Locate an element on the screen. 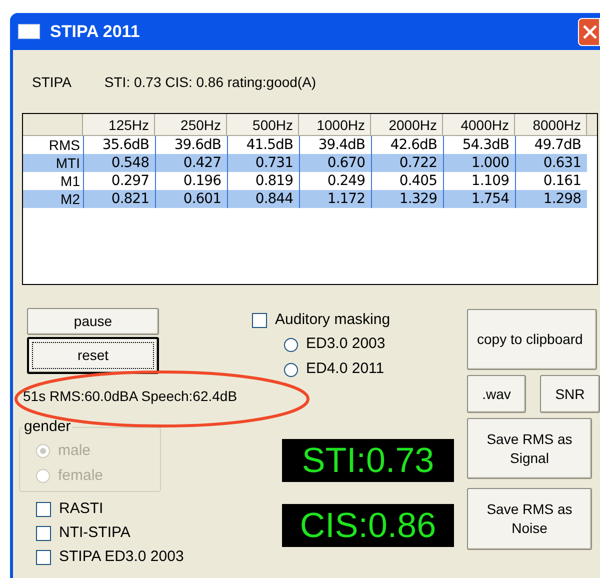 Image resolution: width=600 pixels, height=578 pixels. table-cell: 1.754 is located at coordinates (479, 199).